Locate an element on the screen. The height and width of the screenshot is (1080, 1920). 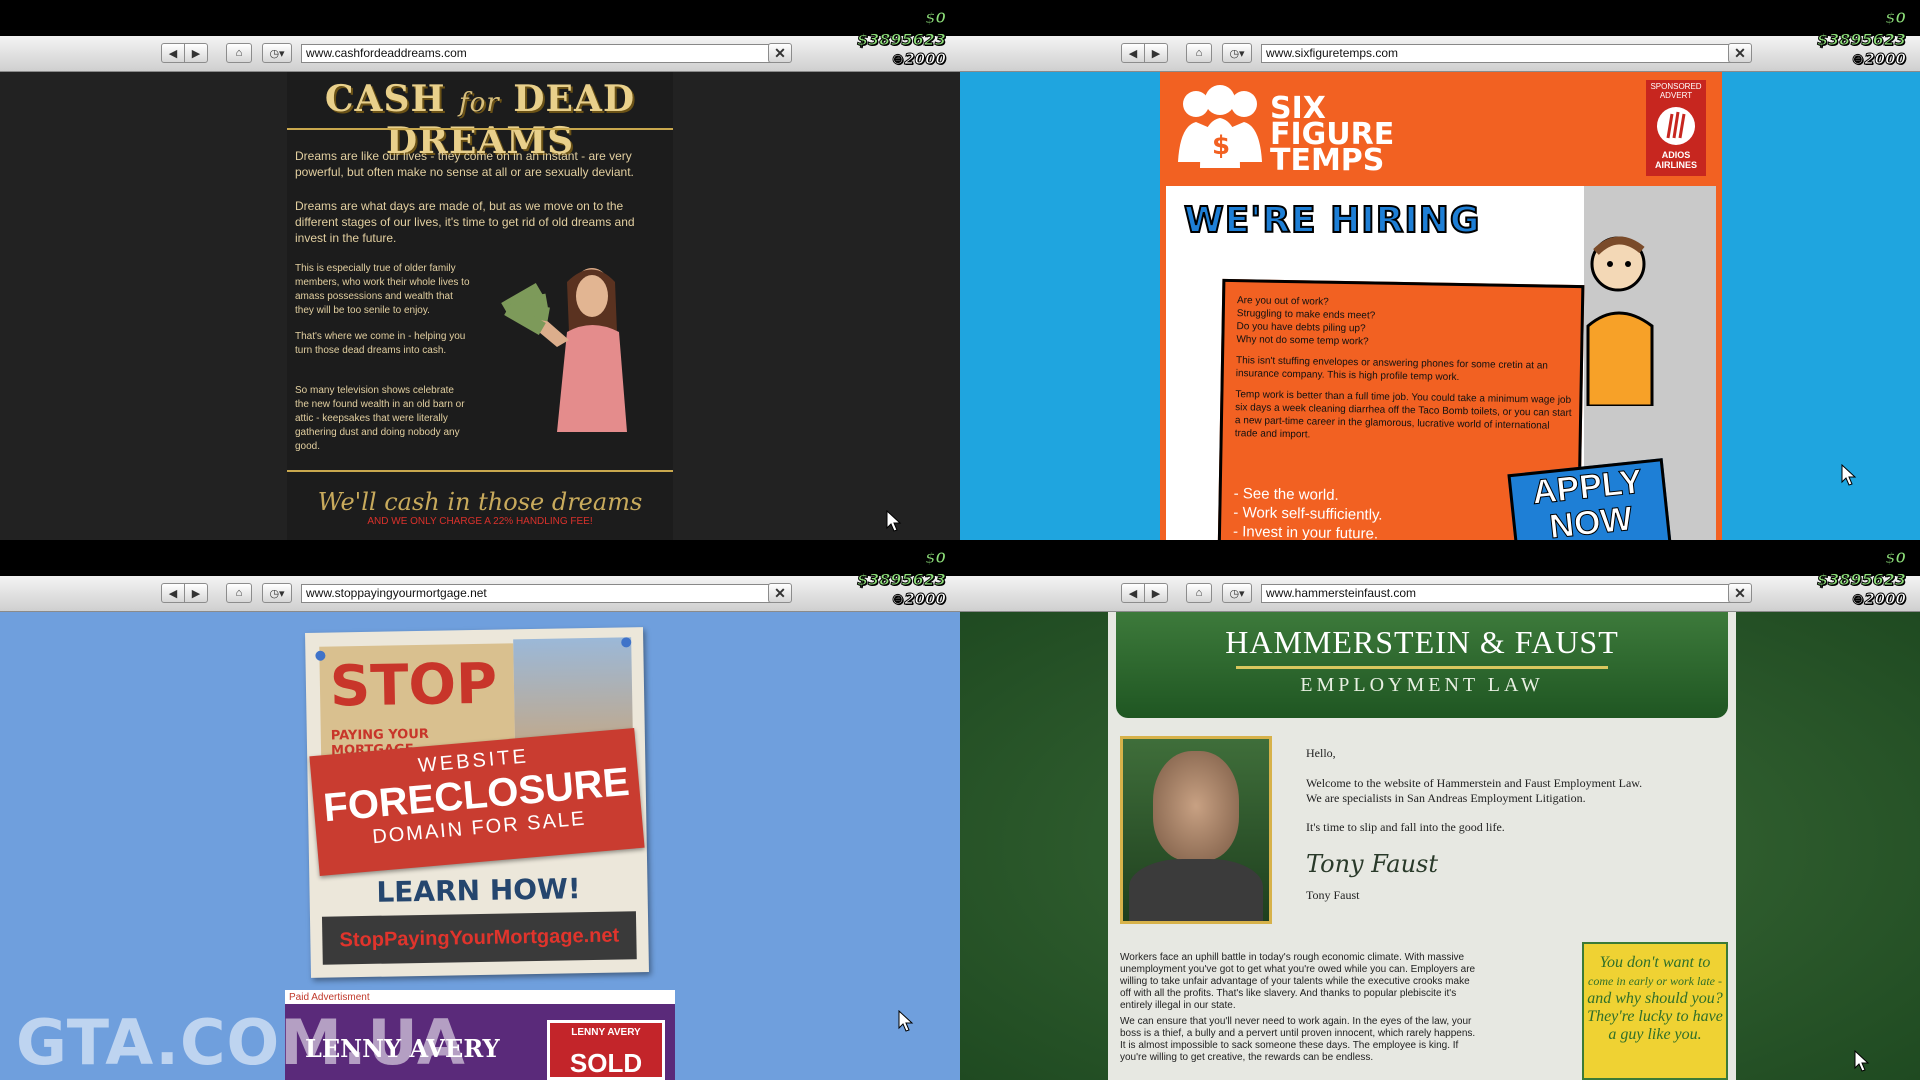
site-header: HAMMERSTEIN & FAUST EMPLOYMENT LAW is located at coordinates (1422, 665).